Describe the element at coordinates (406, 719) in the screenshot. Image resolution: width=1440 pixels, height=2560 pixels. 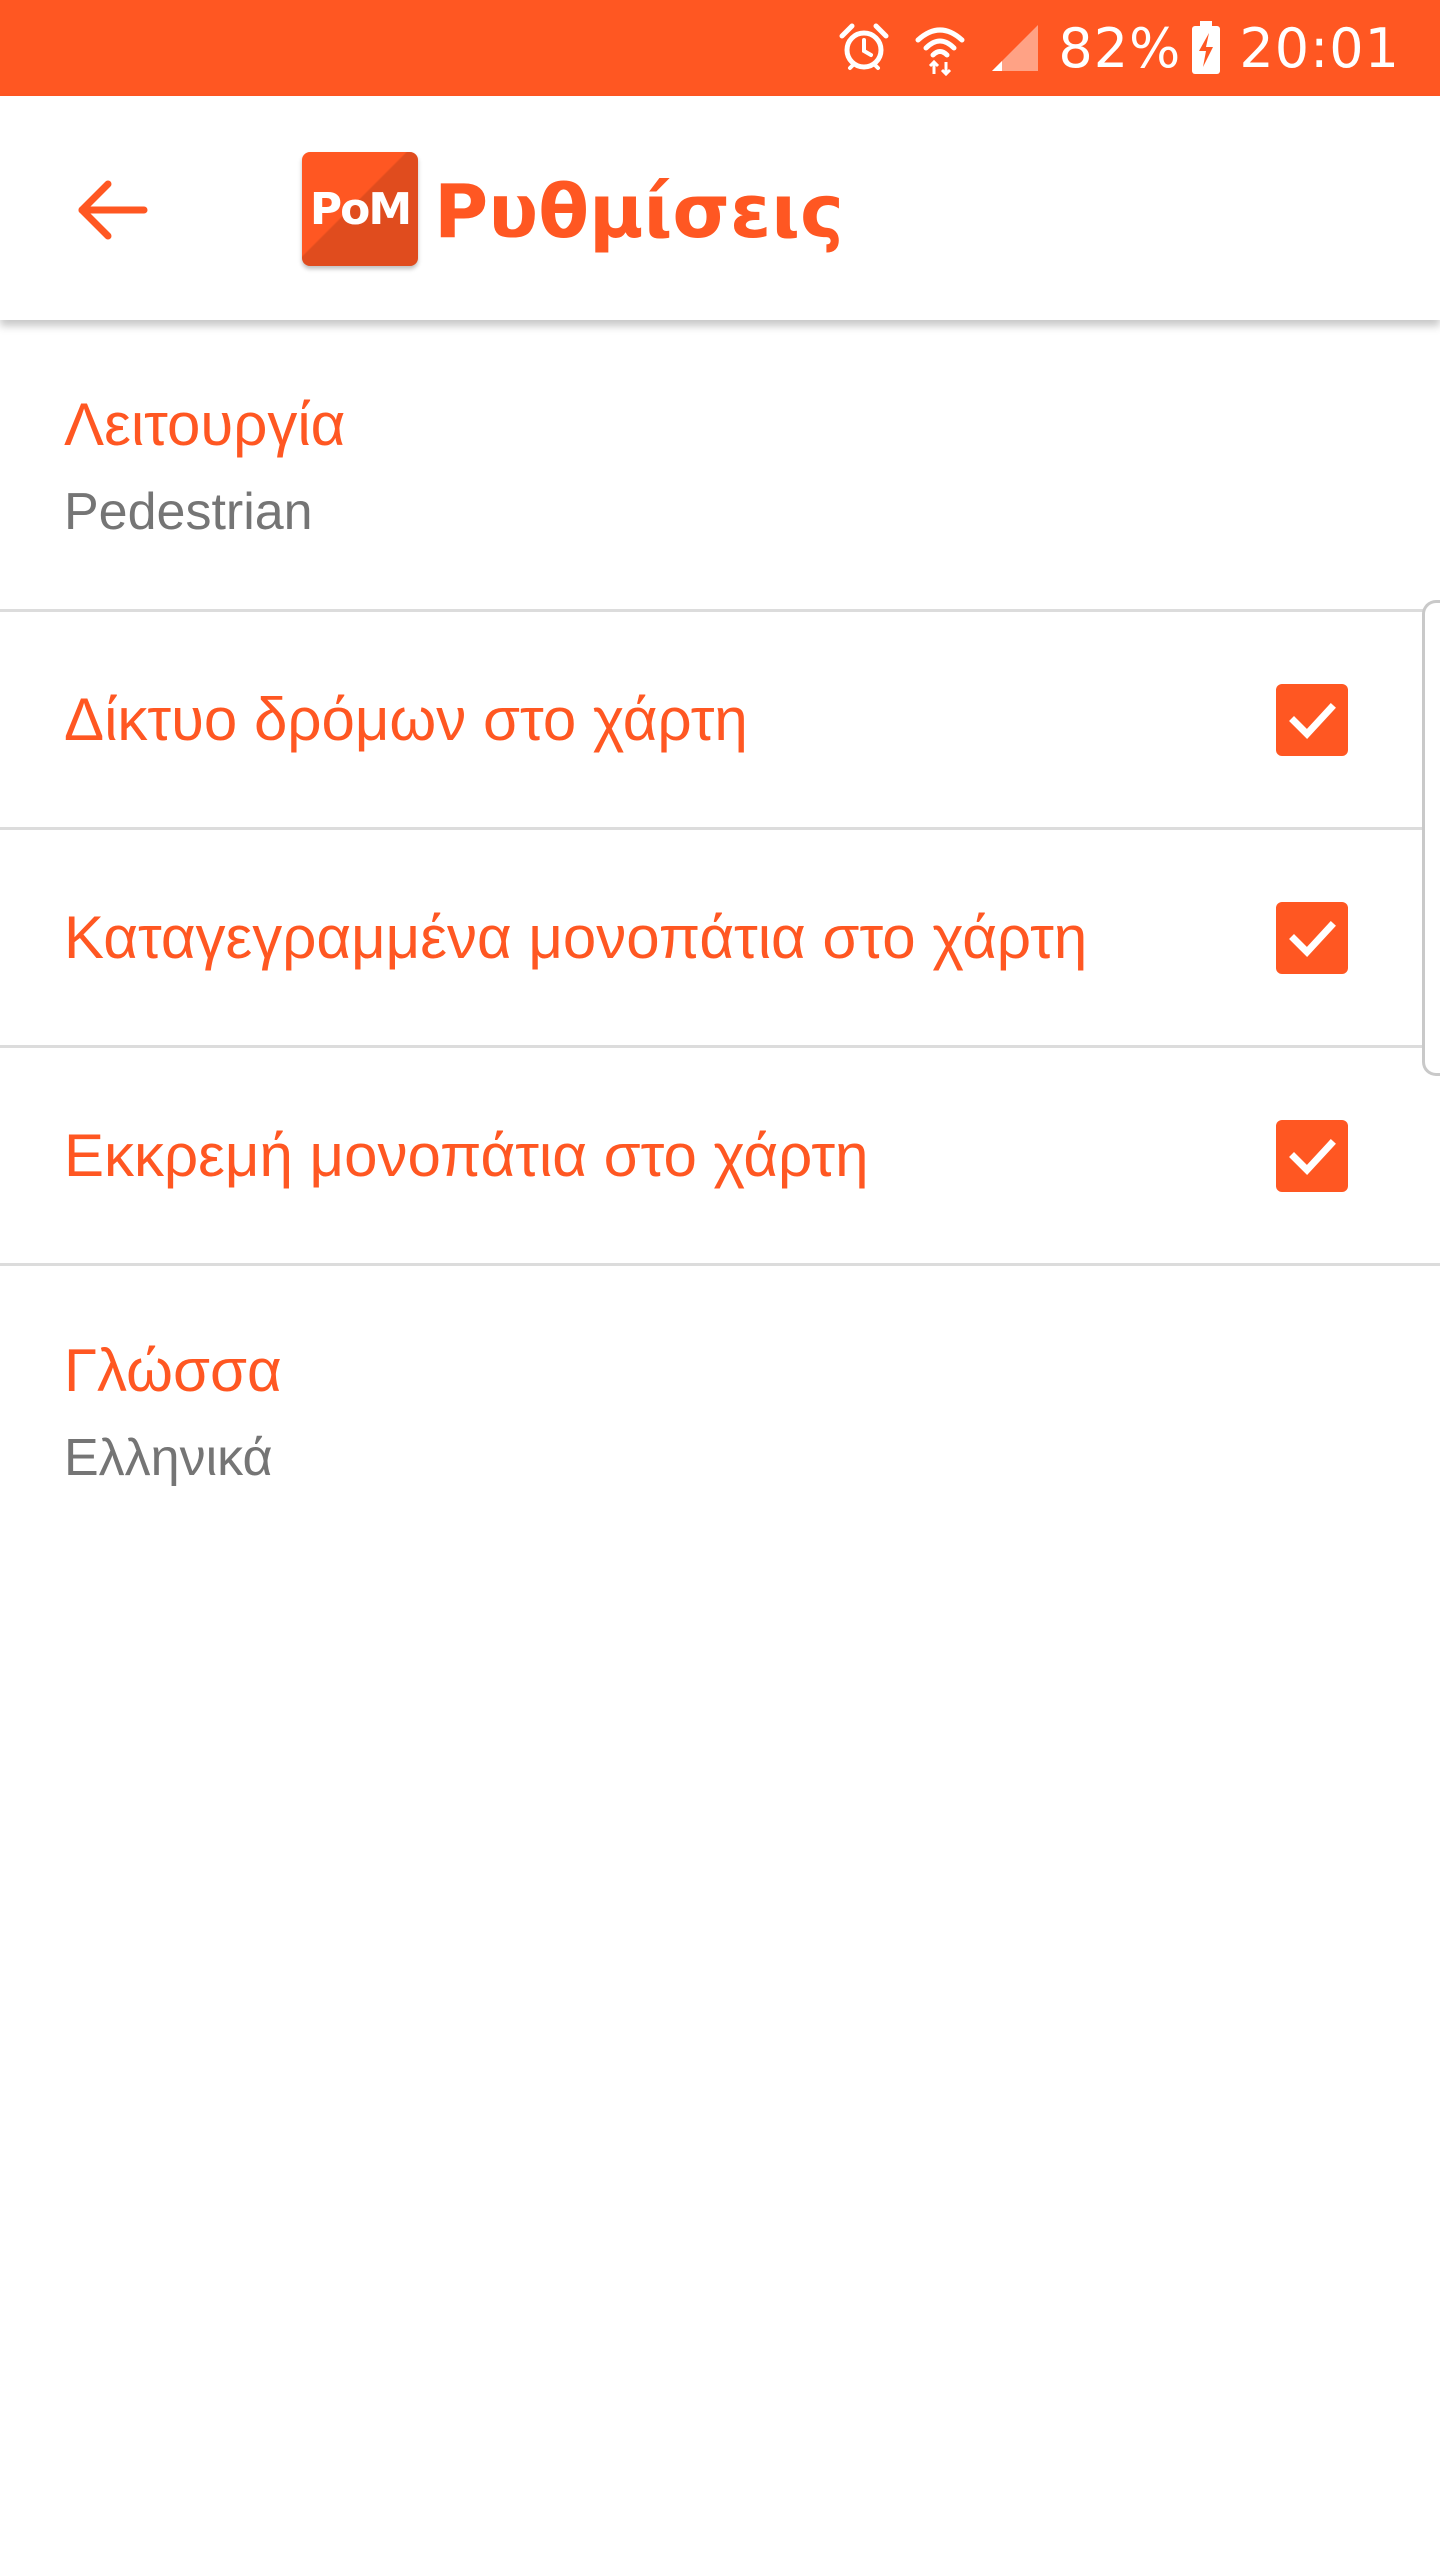
I see `pref-road-network-title: Δίκτυο δρόμων στο χάρτη` at that location.